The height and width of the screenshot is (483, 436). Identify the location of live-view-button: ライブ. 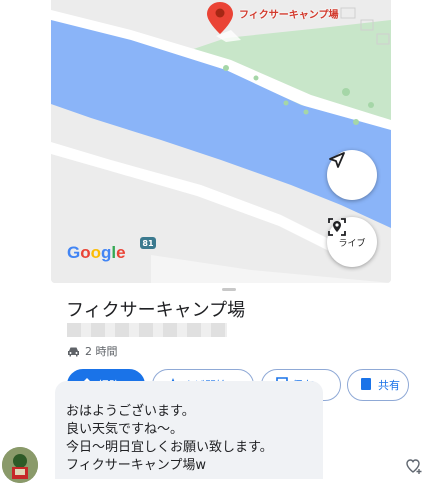
(352, 242).